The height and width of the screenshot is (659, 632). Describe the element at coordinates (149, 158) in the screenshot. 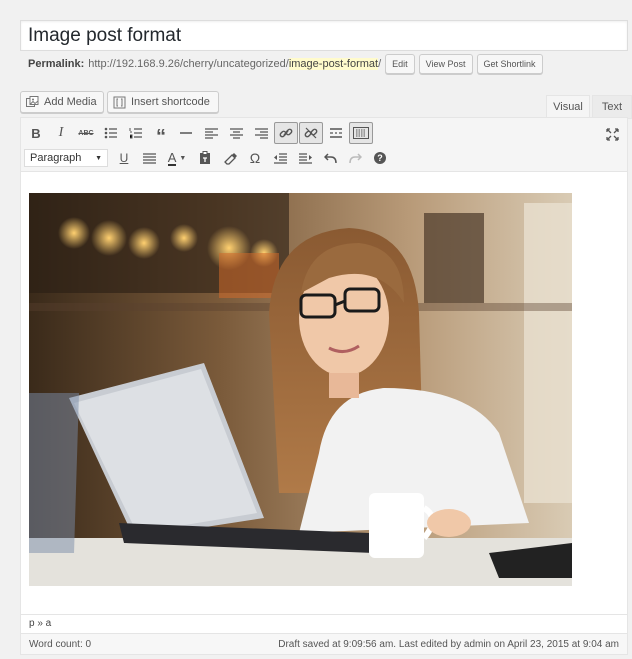

I see `justify-icon` at that location.